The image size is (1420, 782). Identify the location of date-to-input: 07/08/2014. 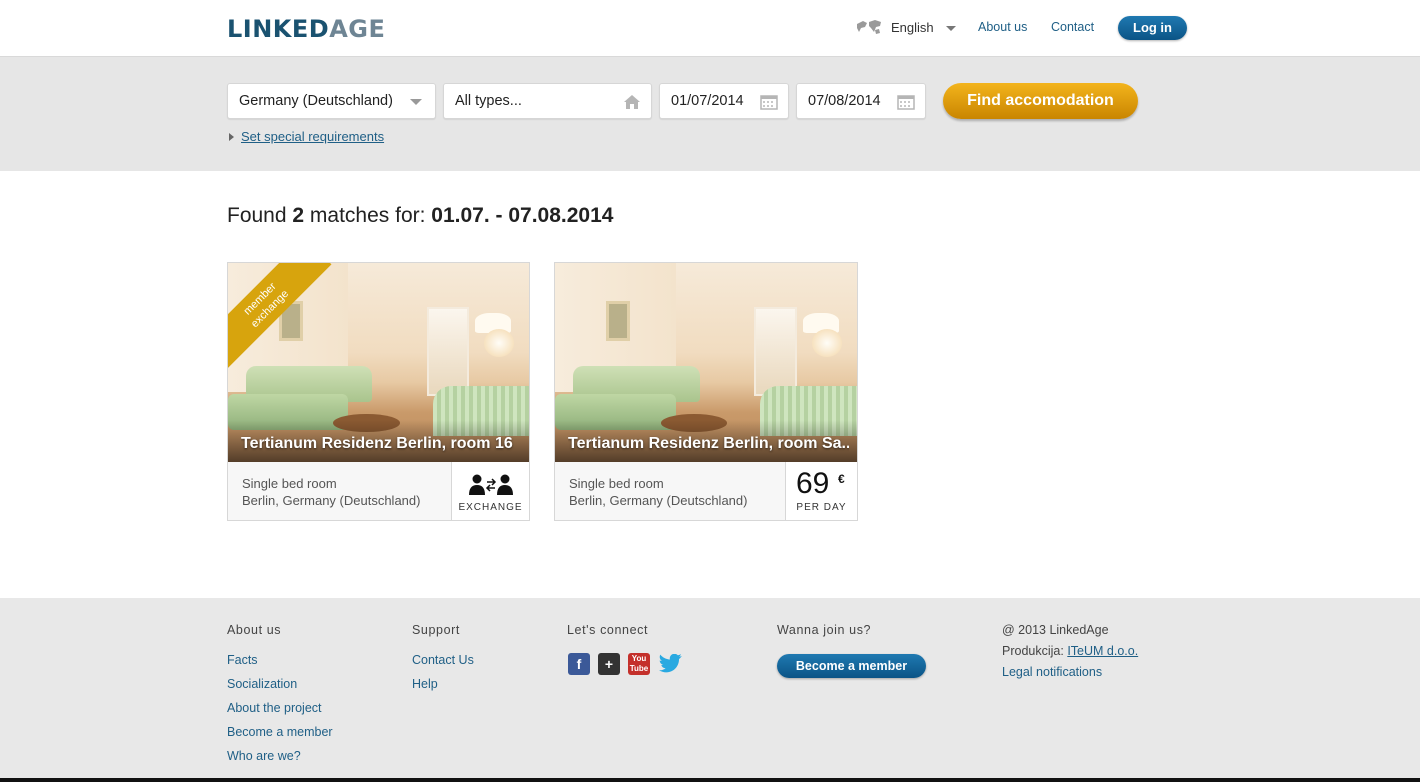
(861, 101).